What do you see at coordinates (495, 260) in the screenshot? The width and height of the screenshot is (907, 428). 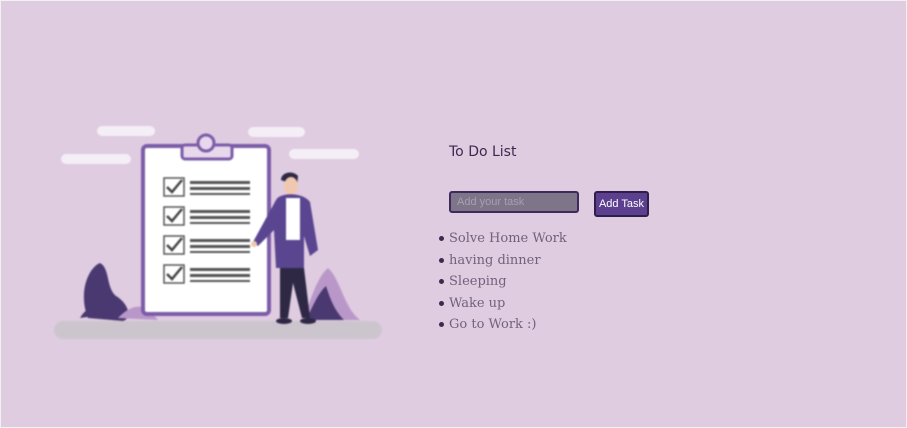 I see `task-label: having dinner` at bounding box center [495, 260].